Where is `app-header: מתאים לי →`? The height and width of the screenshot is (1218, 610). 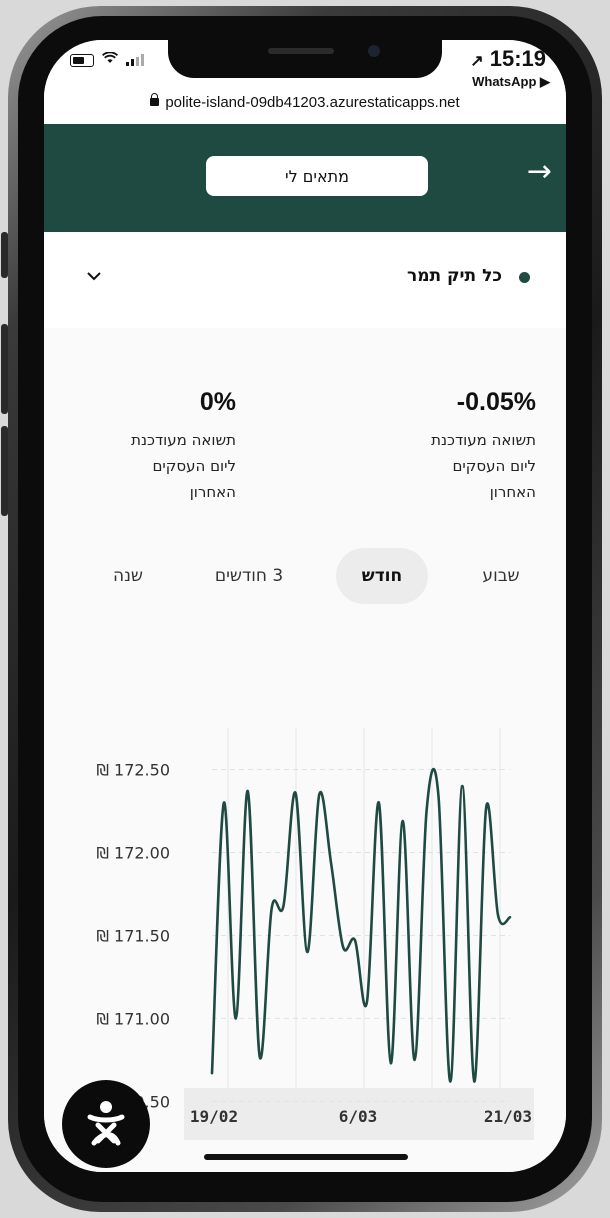 app-header: מתאים לי → is located at coordinates (305, 178).